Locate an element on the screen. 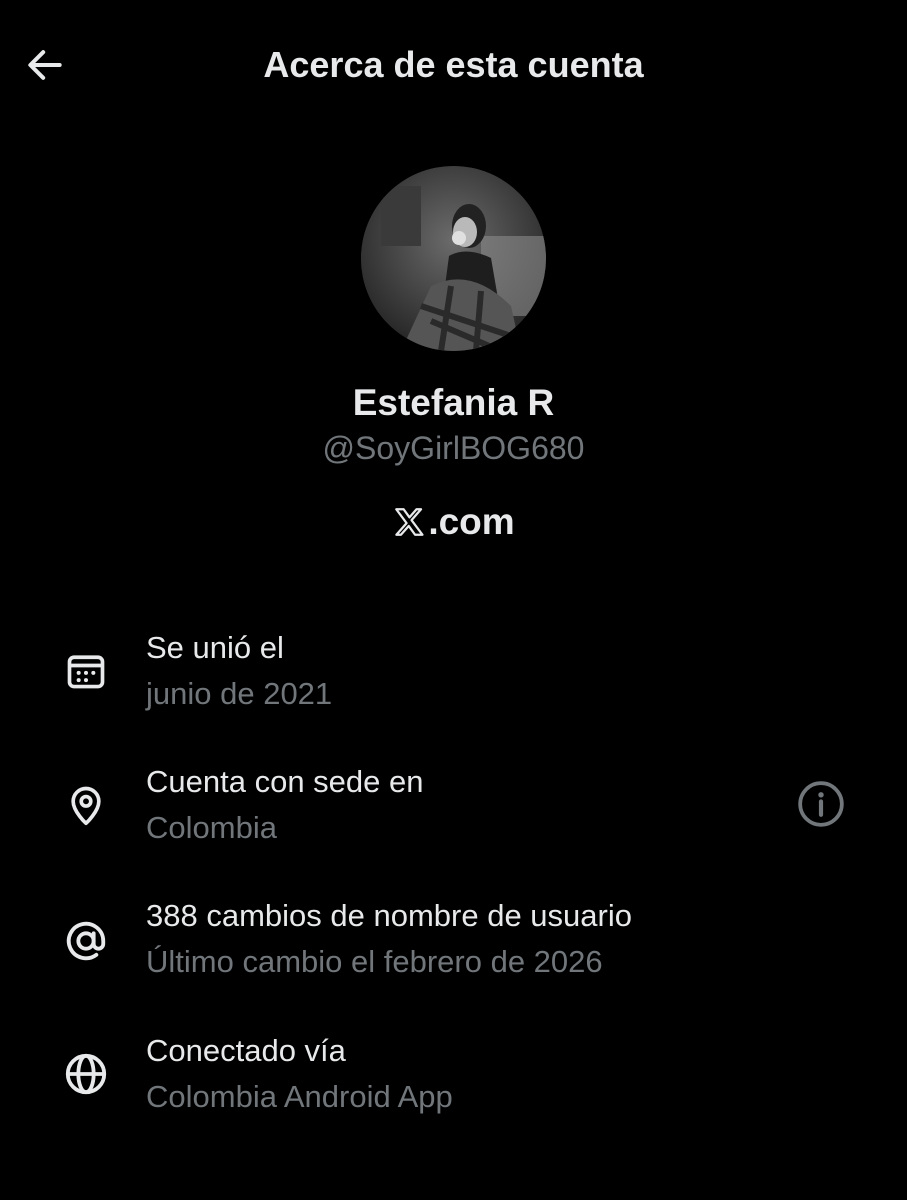 This screenshot has width=907, height=1200. username-handle: @SoyGirlBOG680 is located at coordinates (453, 448).